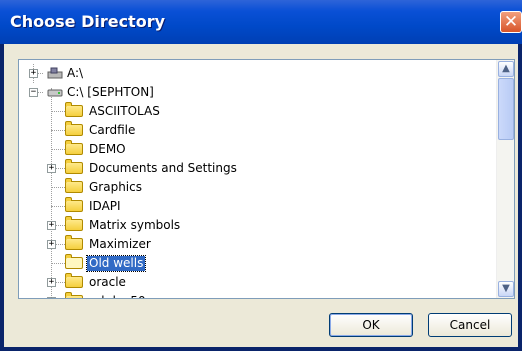 The image size is (522, 351). I want to click on tree-item-label: Documents and Settings, so click(163, 168).